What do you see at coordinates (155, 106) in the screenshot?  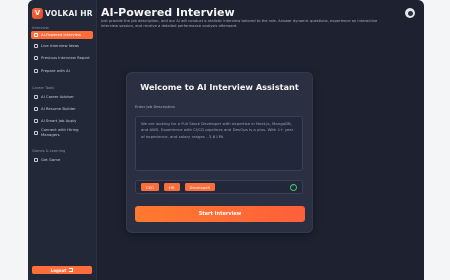 I see `job-description-label: Enter Job Description` at bounding box center [155, 106].